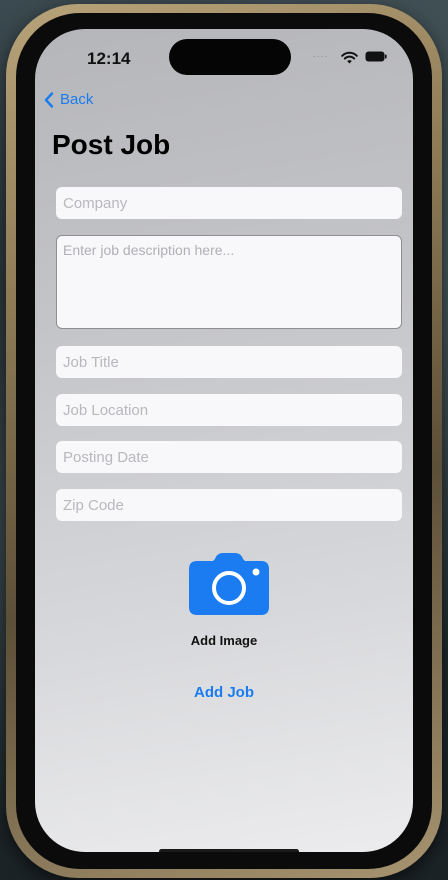 Image resolution: width=448 pixels, height=880 pixels. What do you see at coordinates (229, 457) in the screenshot?
I see `posting-date-field` at bounding box center [229, 457].